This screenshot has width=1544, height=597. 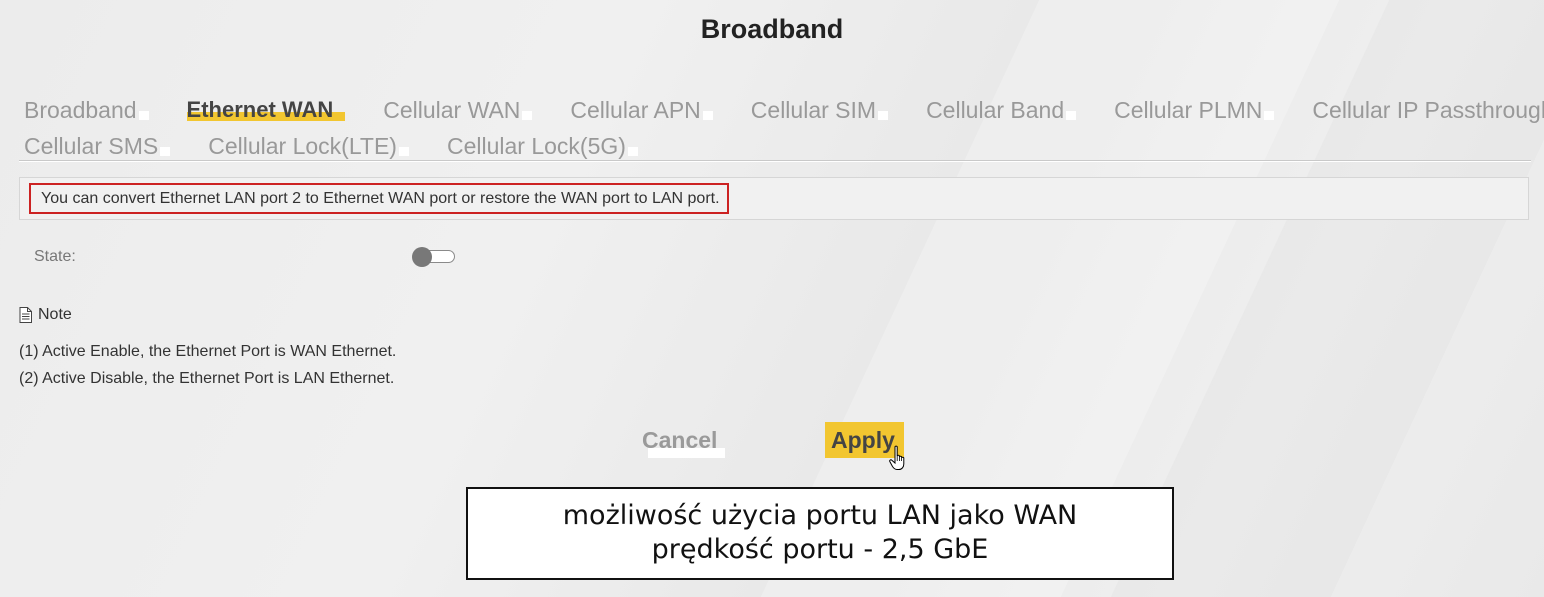 I want to click on tab-label: Cellular SIM, so click(x=813, y=110).